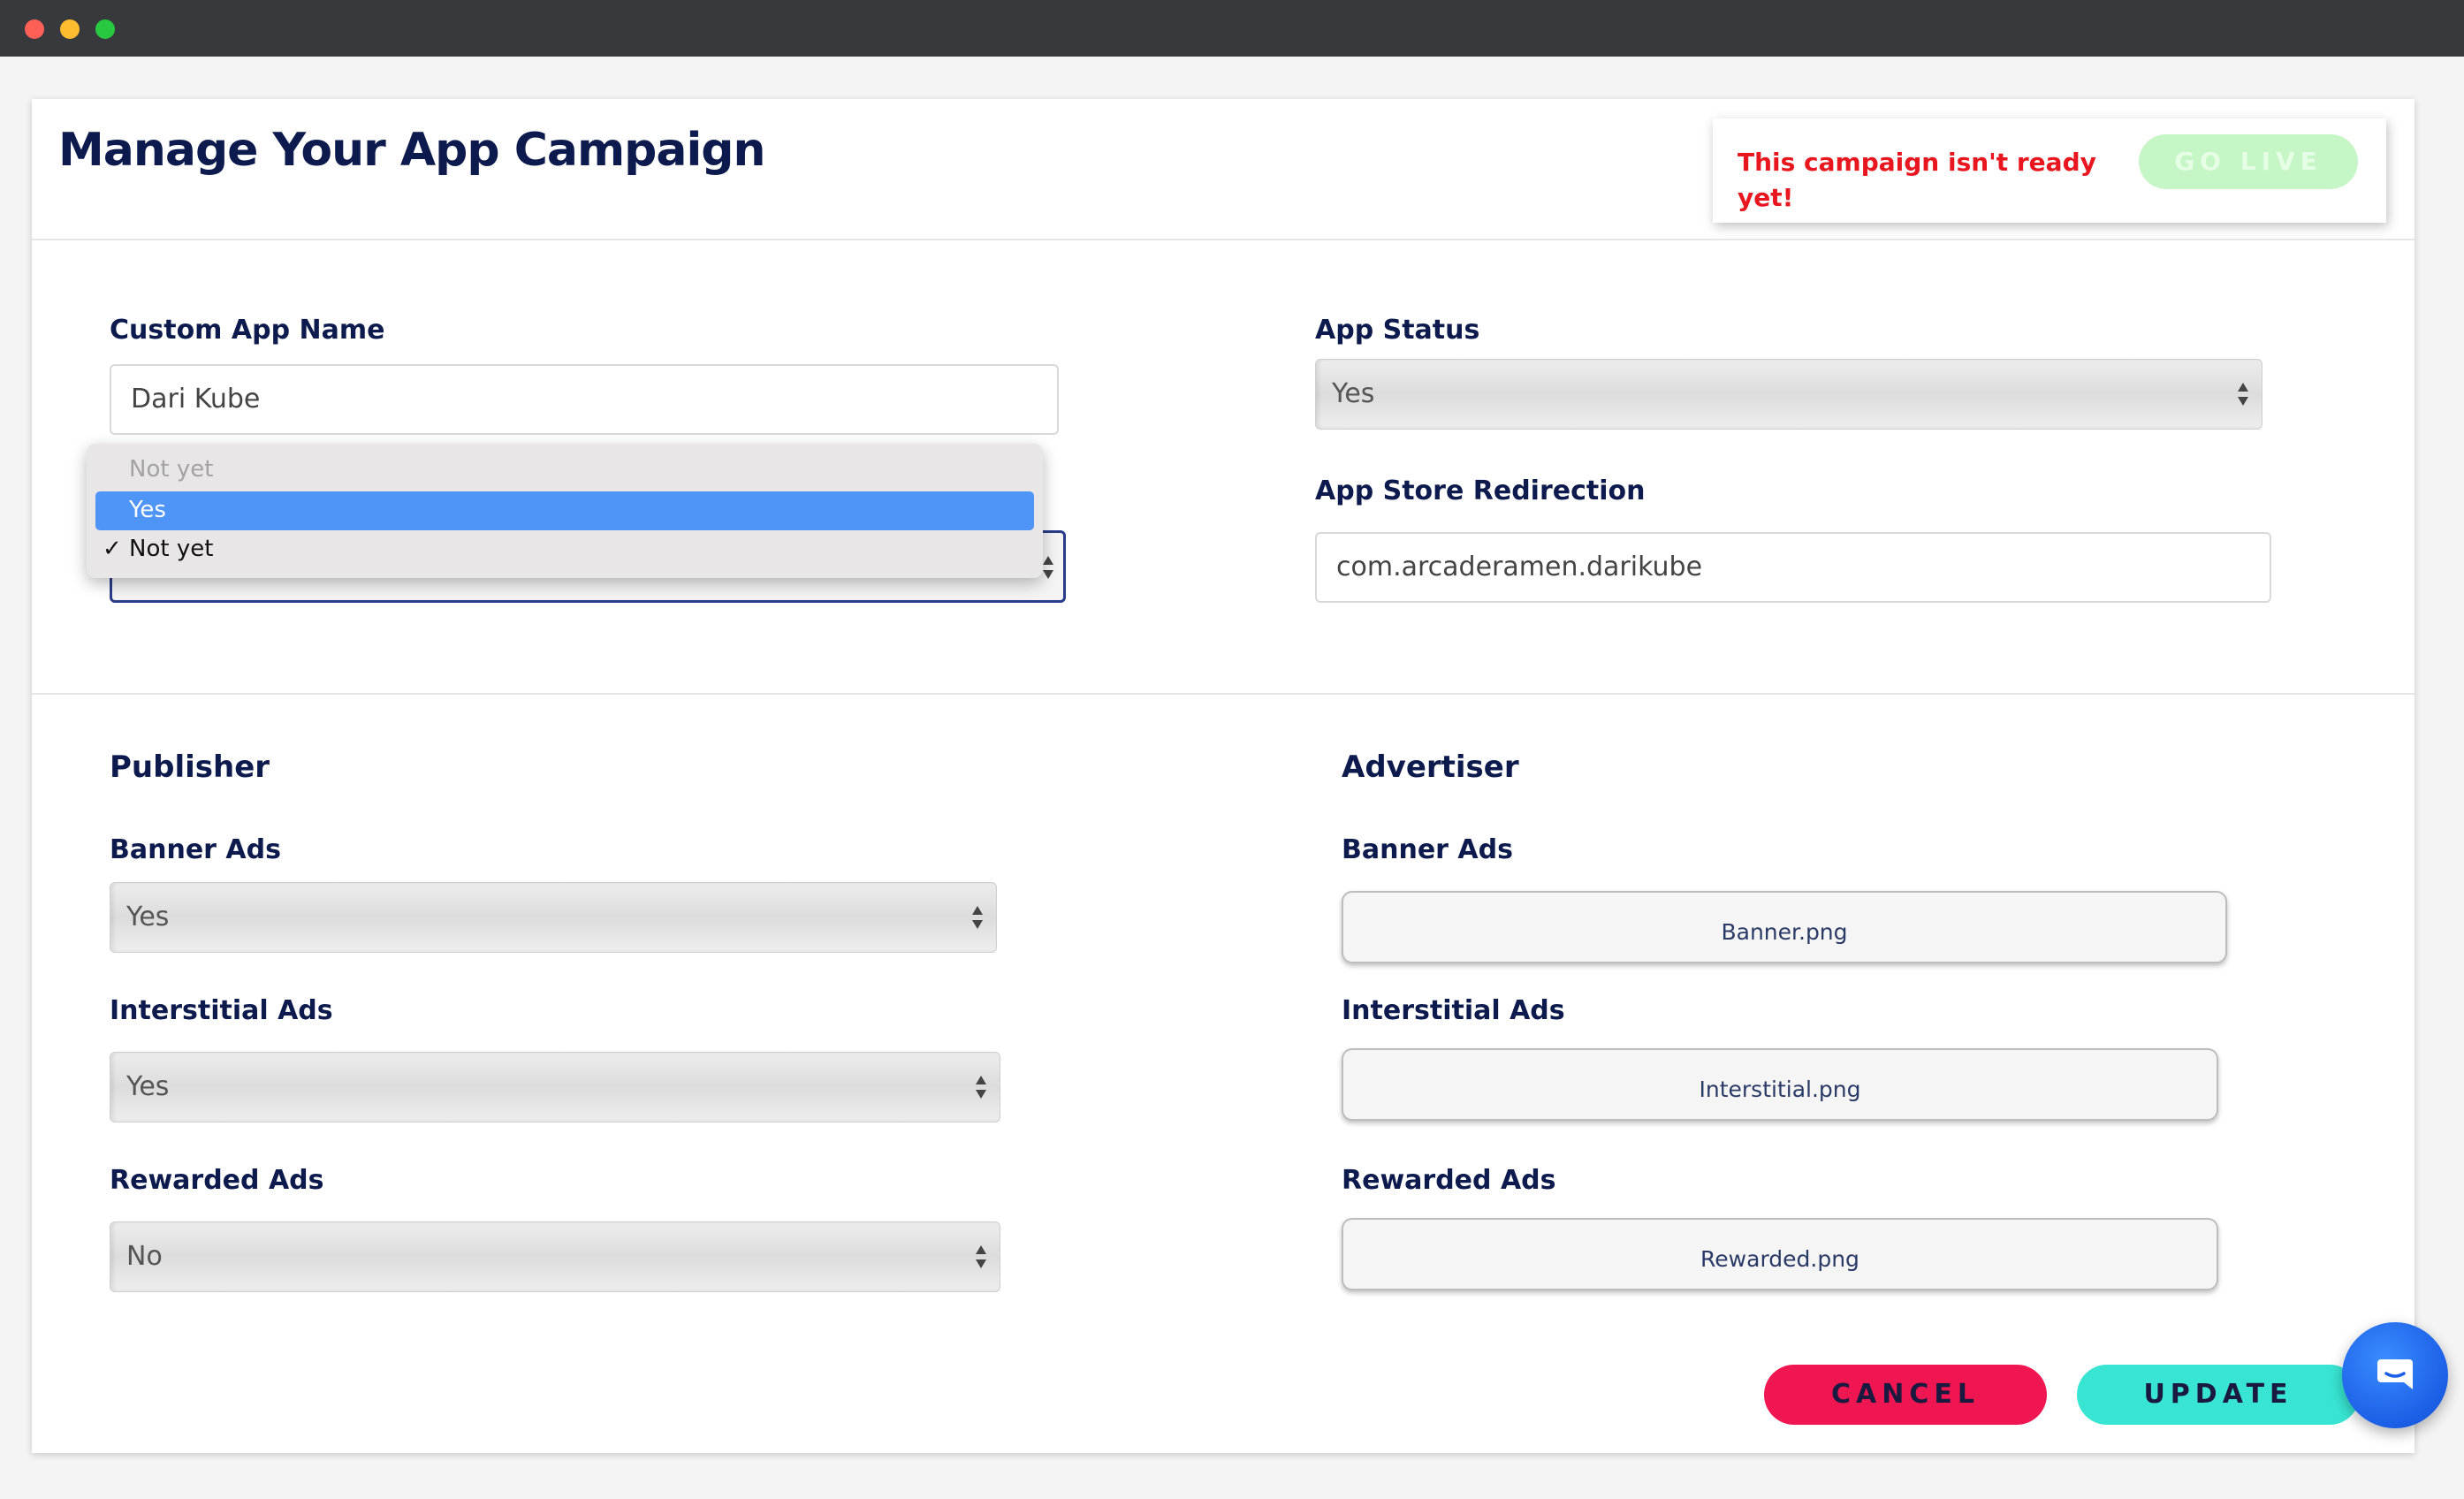 This screenshot has height=1499, width=2464. What do you see at coordinates (1780, 1254) in the screenshot?
I see `advertiser-rewarded-upload-button: Rewarded.png` at bounding box center [1780, 1254].